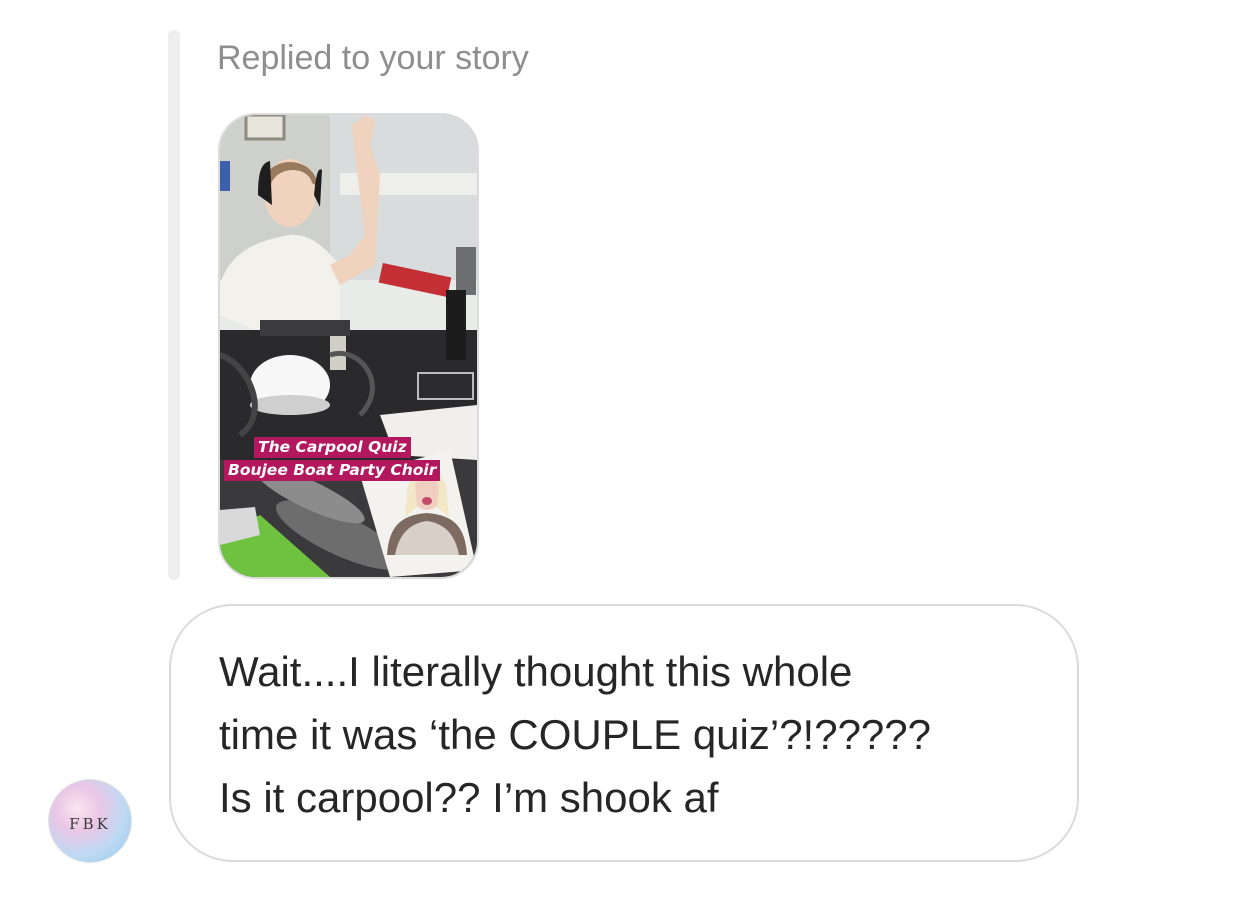 Image resolution: width=1241 pixels, height=906 pixels. Describe the element at coordinates (332, 447) in the screenshot. I see `story-caption-line-1: The Carpool Quiz` at that location.